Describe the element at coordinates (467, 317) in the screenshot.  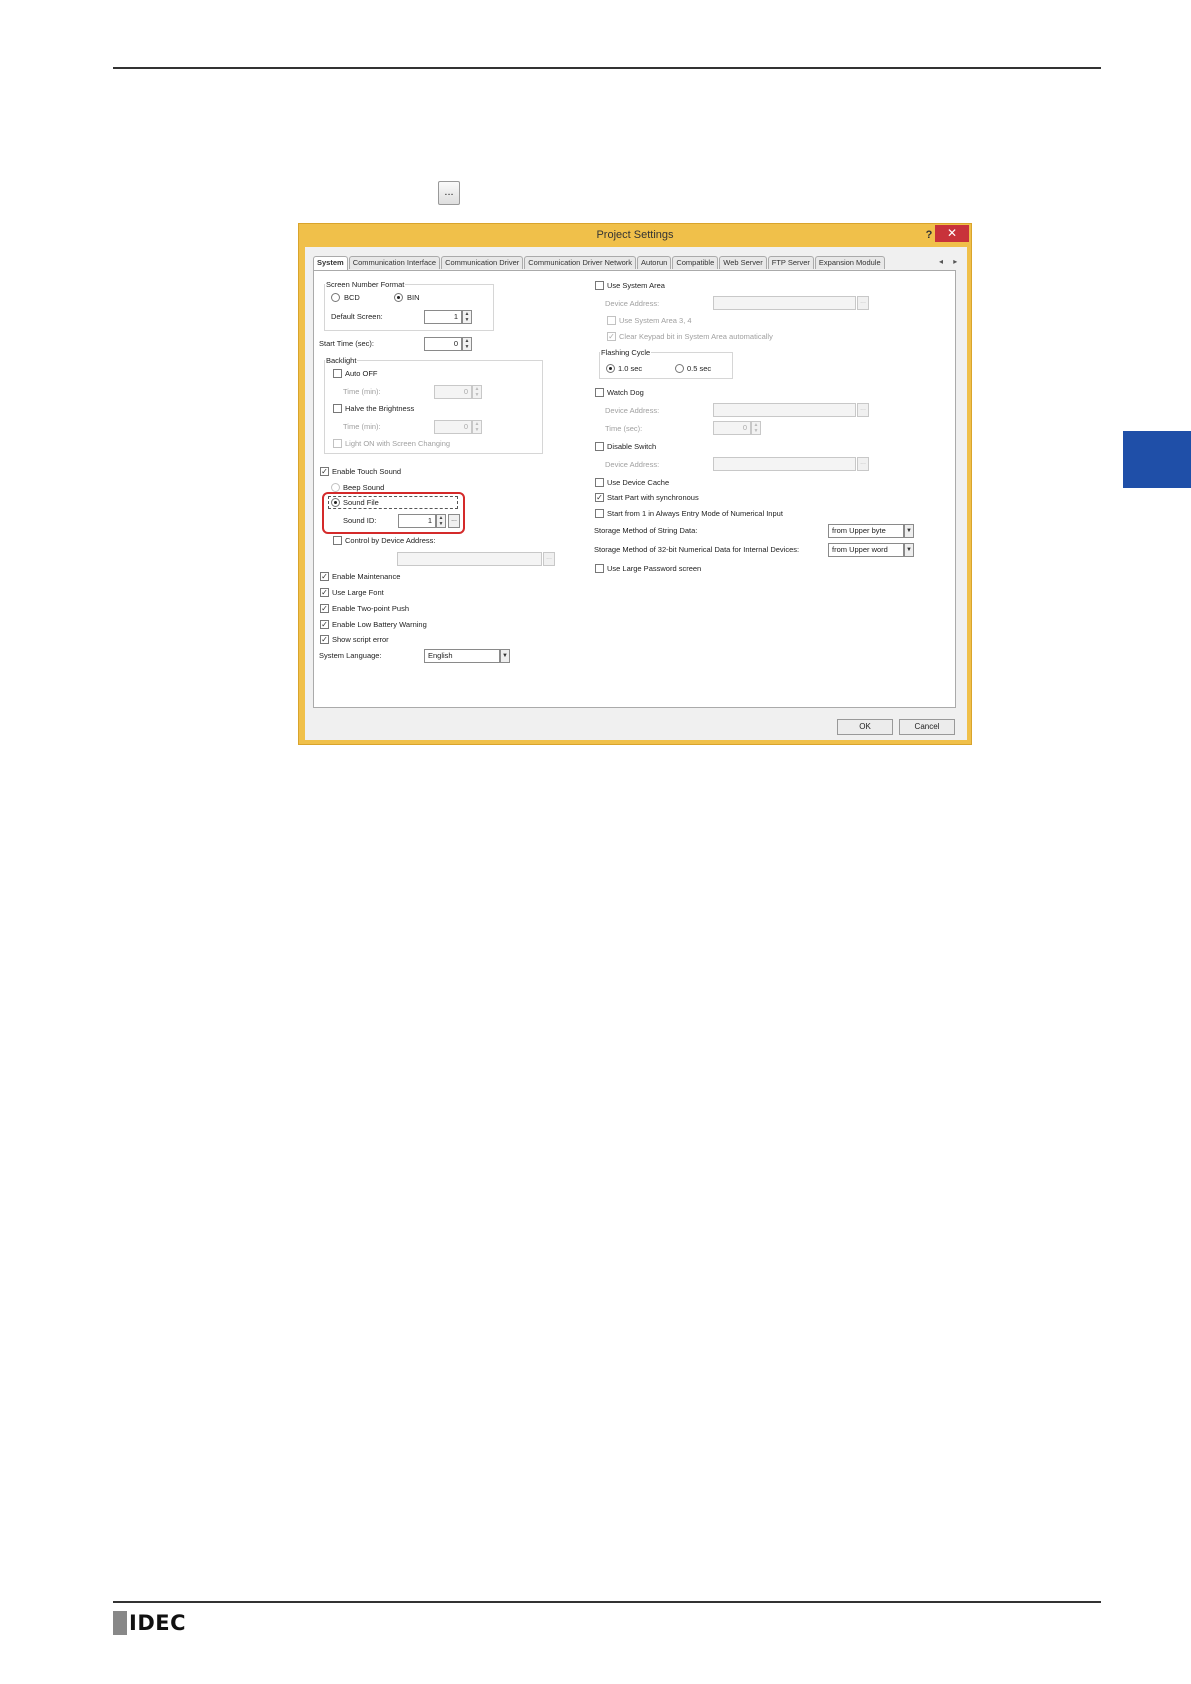
I see `default-screen-spinner: ▲ ▼` at that location.